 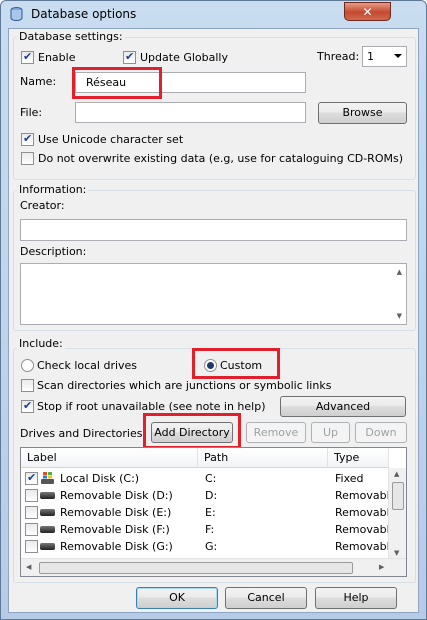 I want to click on table-row: Removable Disk (F:) F: Removable, so click(x=208, y=529).